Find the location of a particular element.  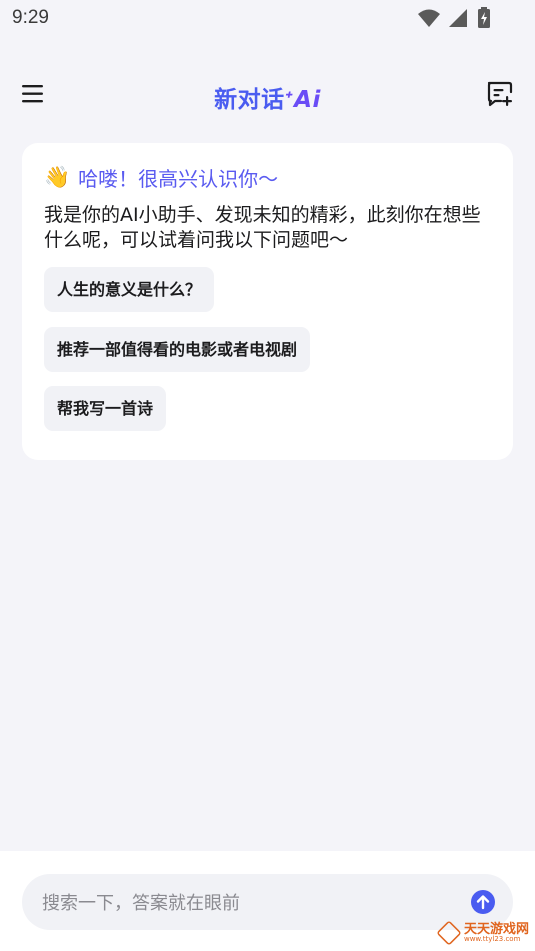

input-bar: 天天游戏网 www.ttyl23.com is located at coordinates (267, 901).